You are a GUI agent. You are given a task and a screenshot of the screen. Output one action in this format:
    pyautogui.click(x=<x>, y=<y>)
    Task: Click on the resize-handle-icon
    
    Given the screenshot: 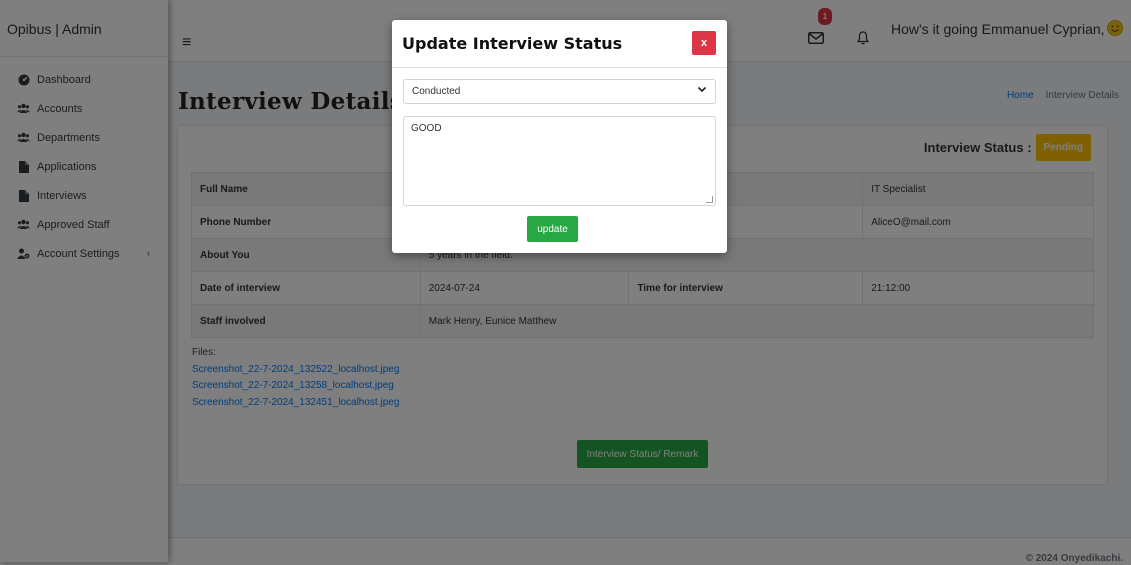 What is the action you would take?
    pyautogui.click(x=709, y=199)
    